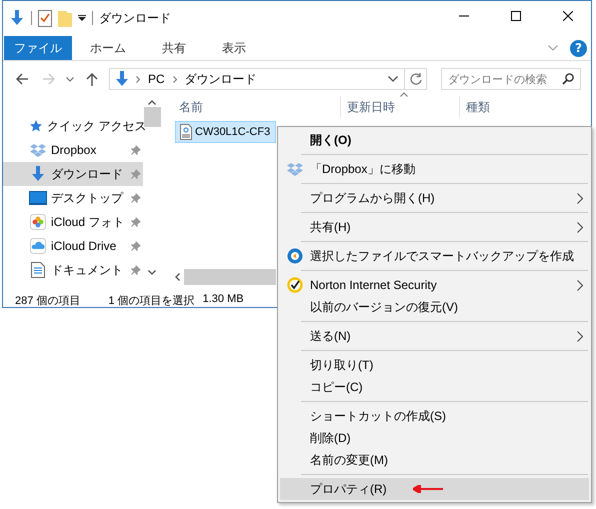 The image size is (596, 509). Describe the element at coordinates (73, 222) in the screenshot. I see `sidebar-item: iCloud フォト` at that location.